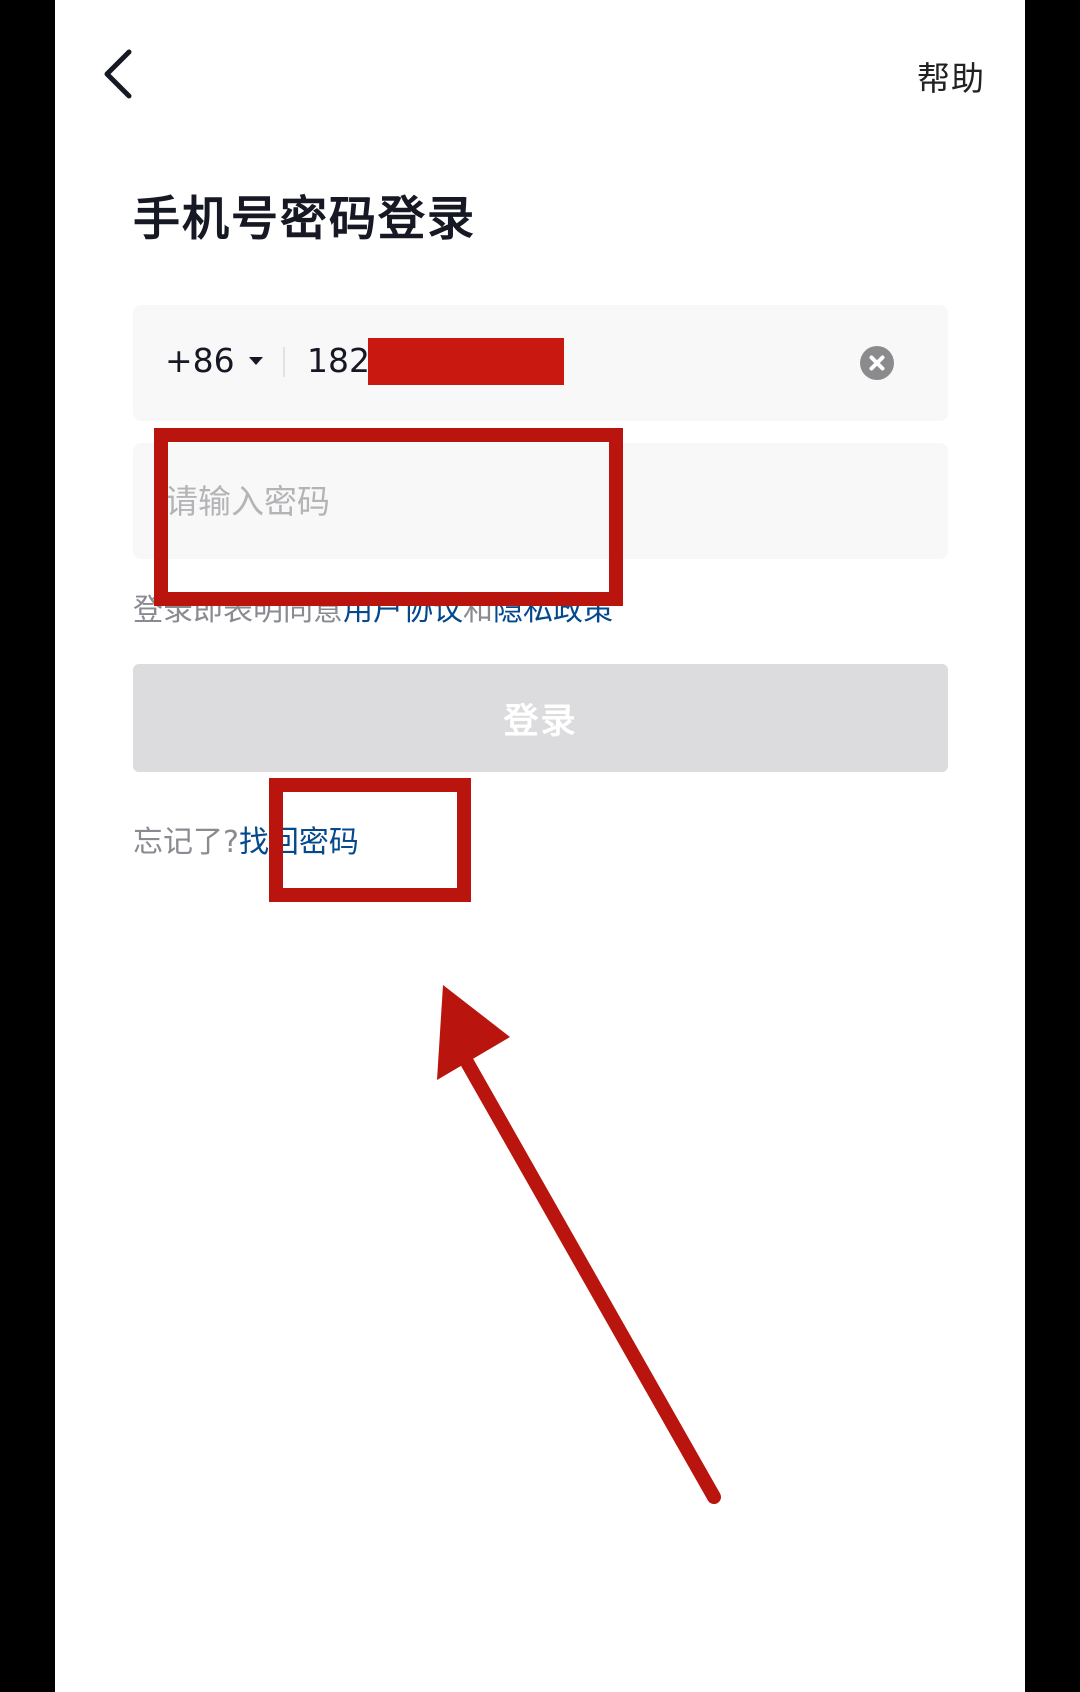  Describe the element at coordinates (535, 501) in the screenshot. I see `password-input` at that location.